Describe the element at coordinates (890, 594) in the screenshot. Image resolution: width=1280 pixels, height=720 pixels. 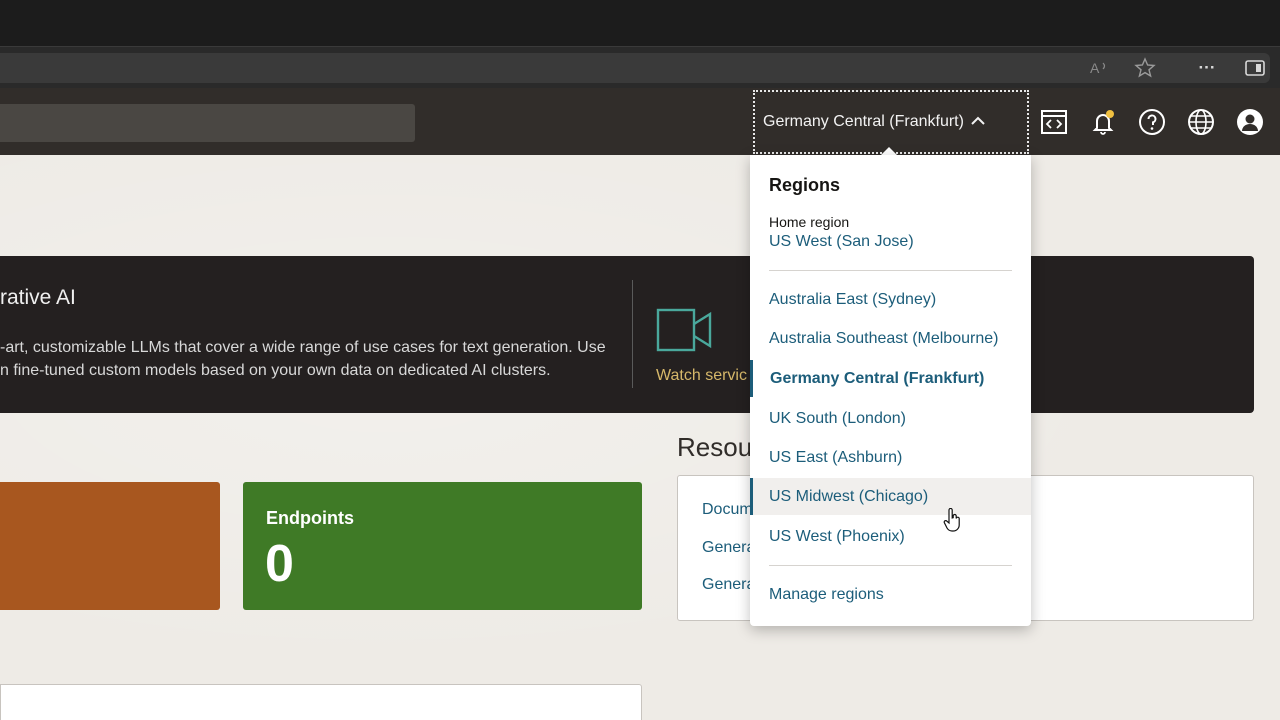
I see `manage-regions-link: Manage regions` at that location.